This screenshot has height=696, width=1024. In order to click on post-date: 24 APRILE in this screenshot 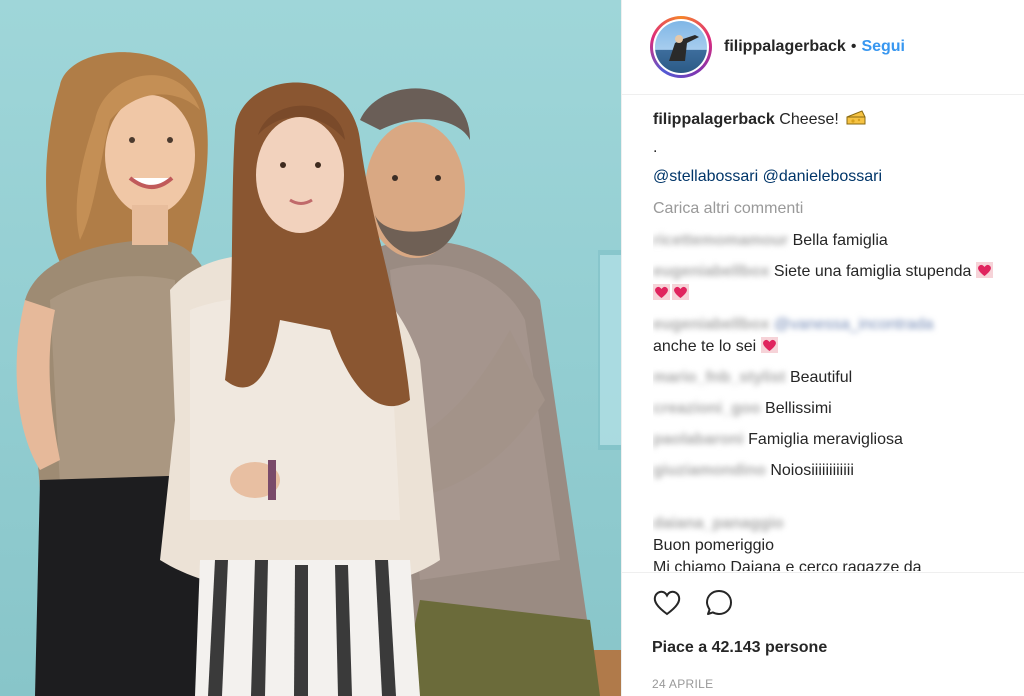, I will do `click(823, 684)`.